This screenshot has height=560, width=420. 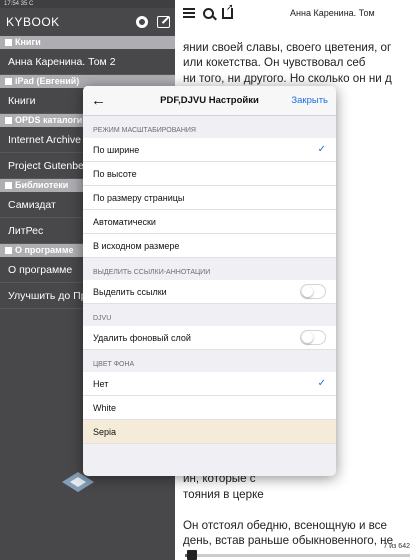 I want to click on sidebar-item-current-book: Анна Каренина. Том 2, so click(x=87, y=62).